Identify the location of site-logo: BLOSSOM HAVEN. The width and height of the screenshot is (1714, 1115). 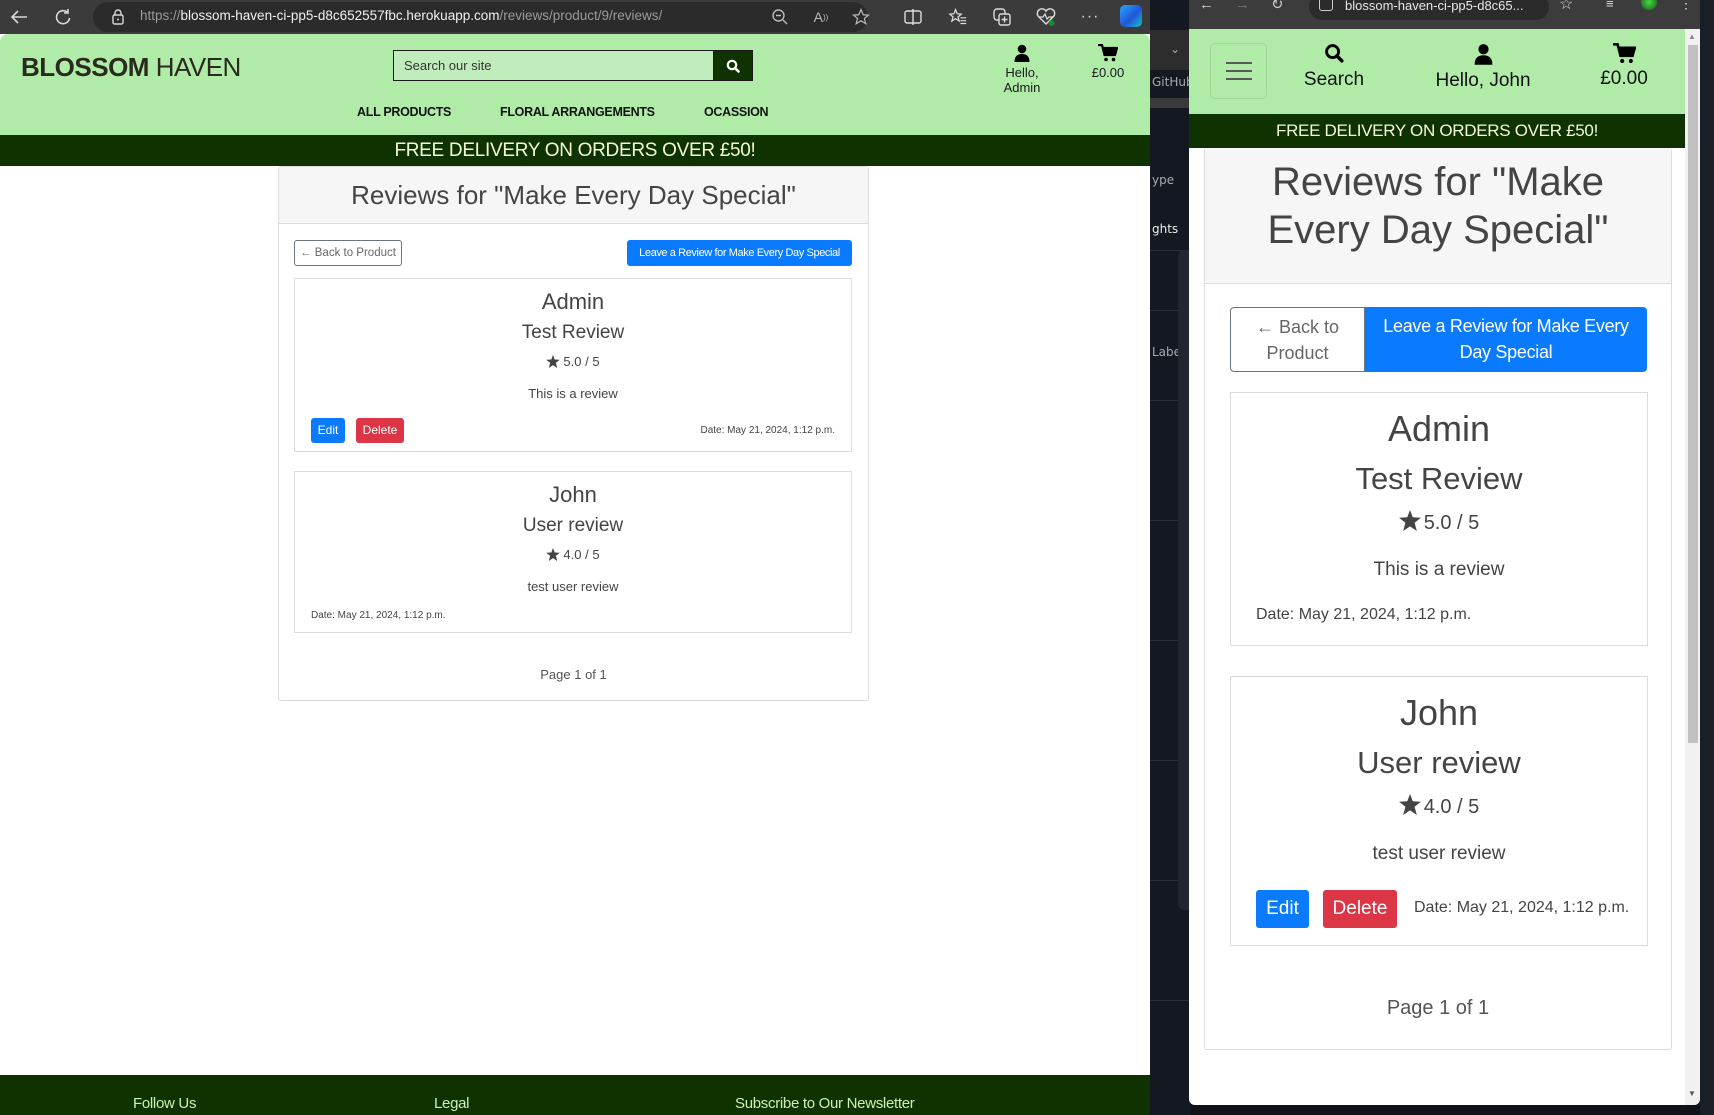
(131, 67).